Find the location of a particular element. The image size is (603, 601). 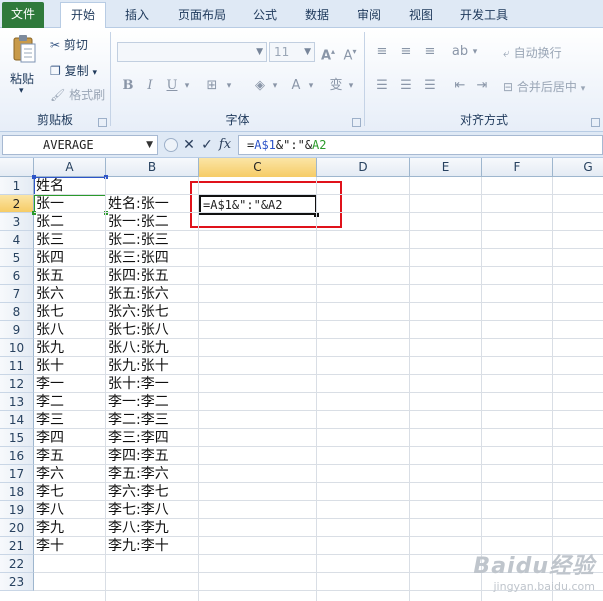

phonetic-icon: 变 is located at coordinates (336, 86).